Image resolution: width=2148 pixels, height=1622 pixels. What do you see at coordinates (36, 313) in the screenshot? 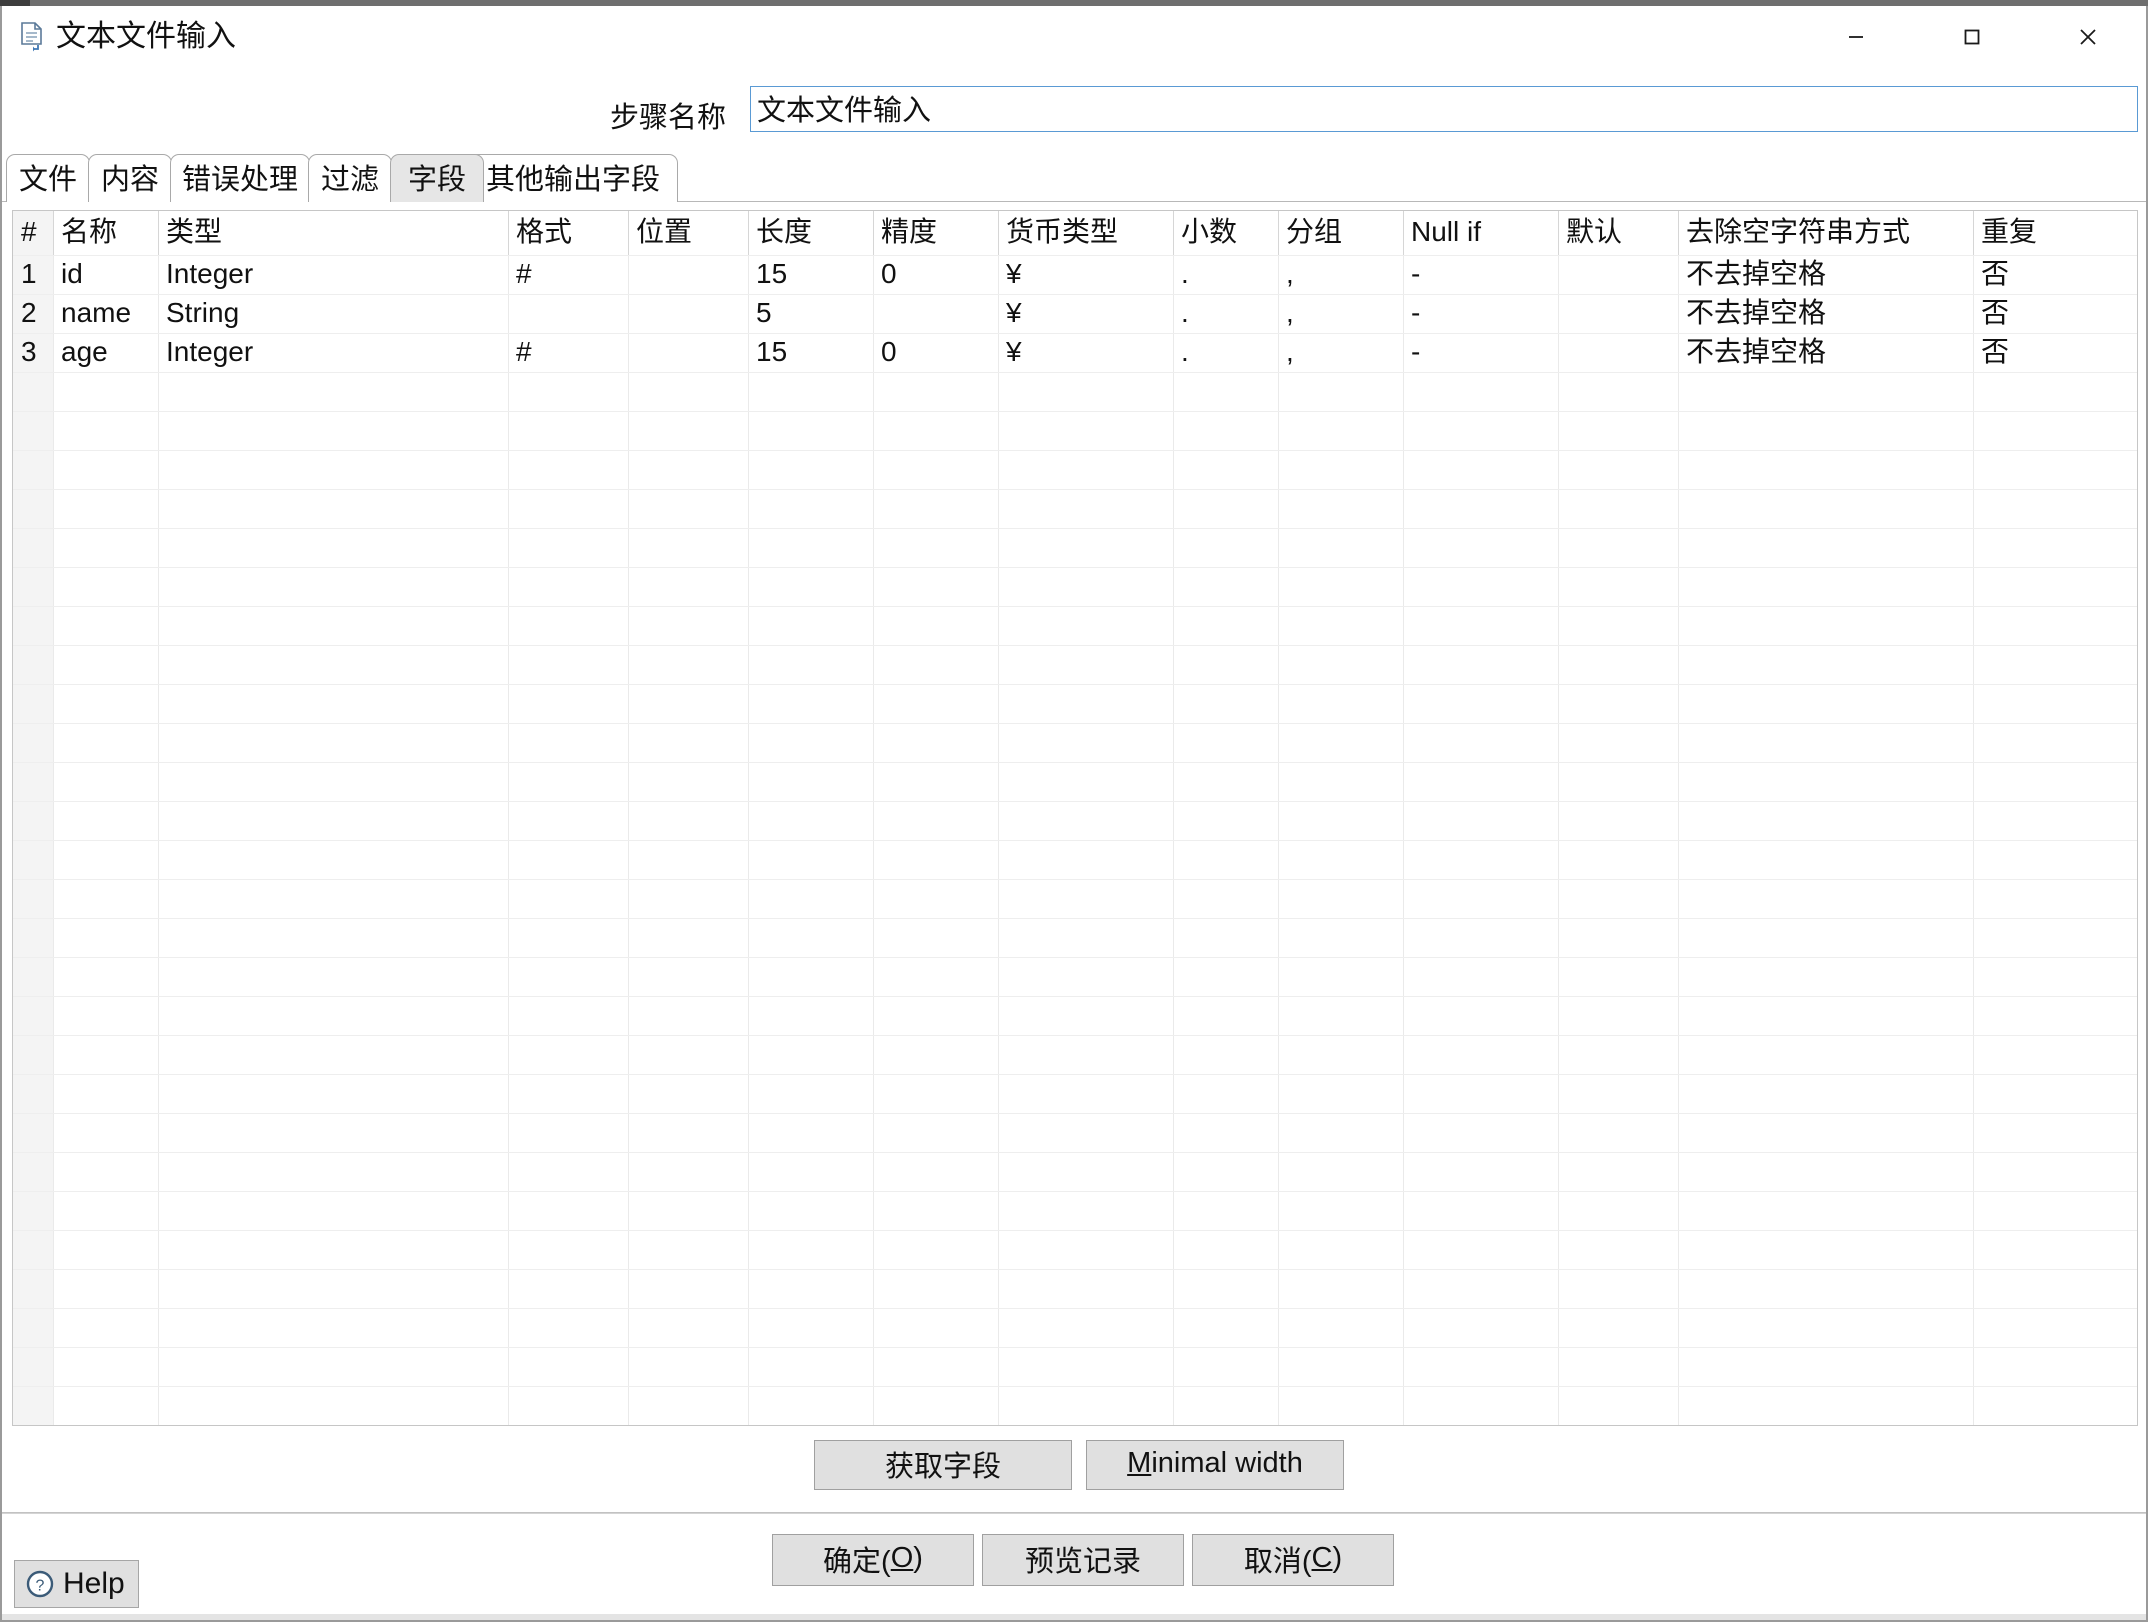
I see `cell-r1-num: 2` at bounding box center [36, 313].